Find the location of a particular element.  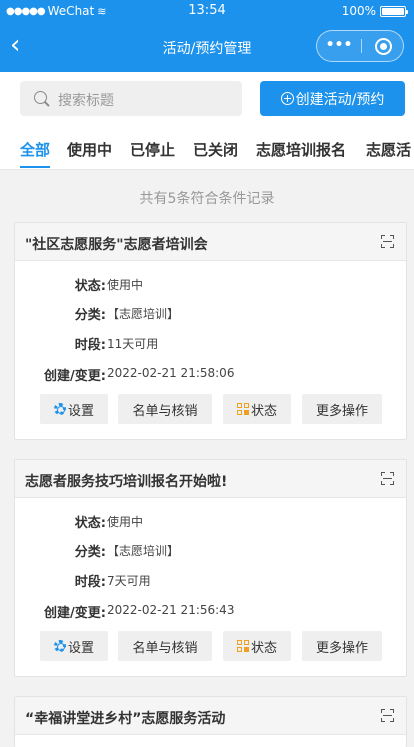

period-value: 7天可用 is located at coordinates (129, 581).